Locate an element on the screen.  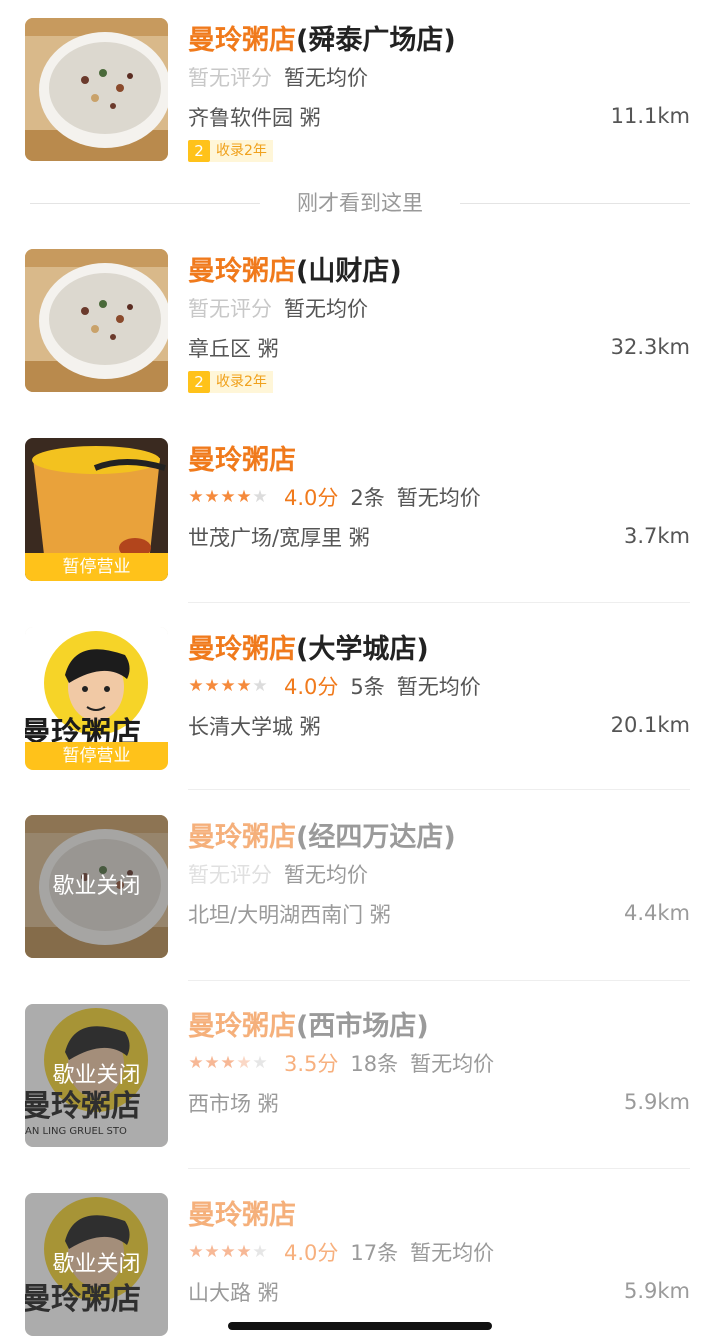
store-area: 齐鲁软件园 粥 is located at coordinates (254, 118).